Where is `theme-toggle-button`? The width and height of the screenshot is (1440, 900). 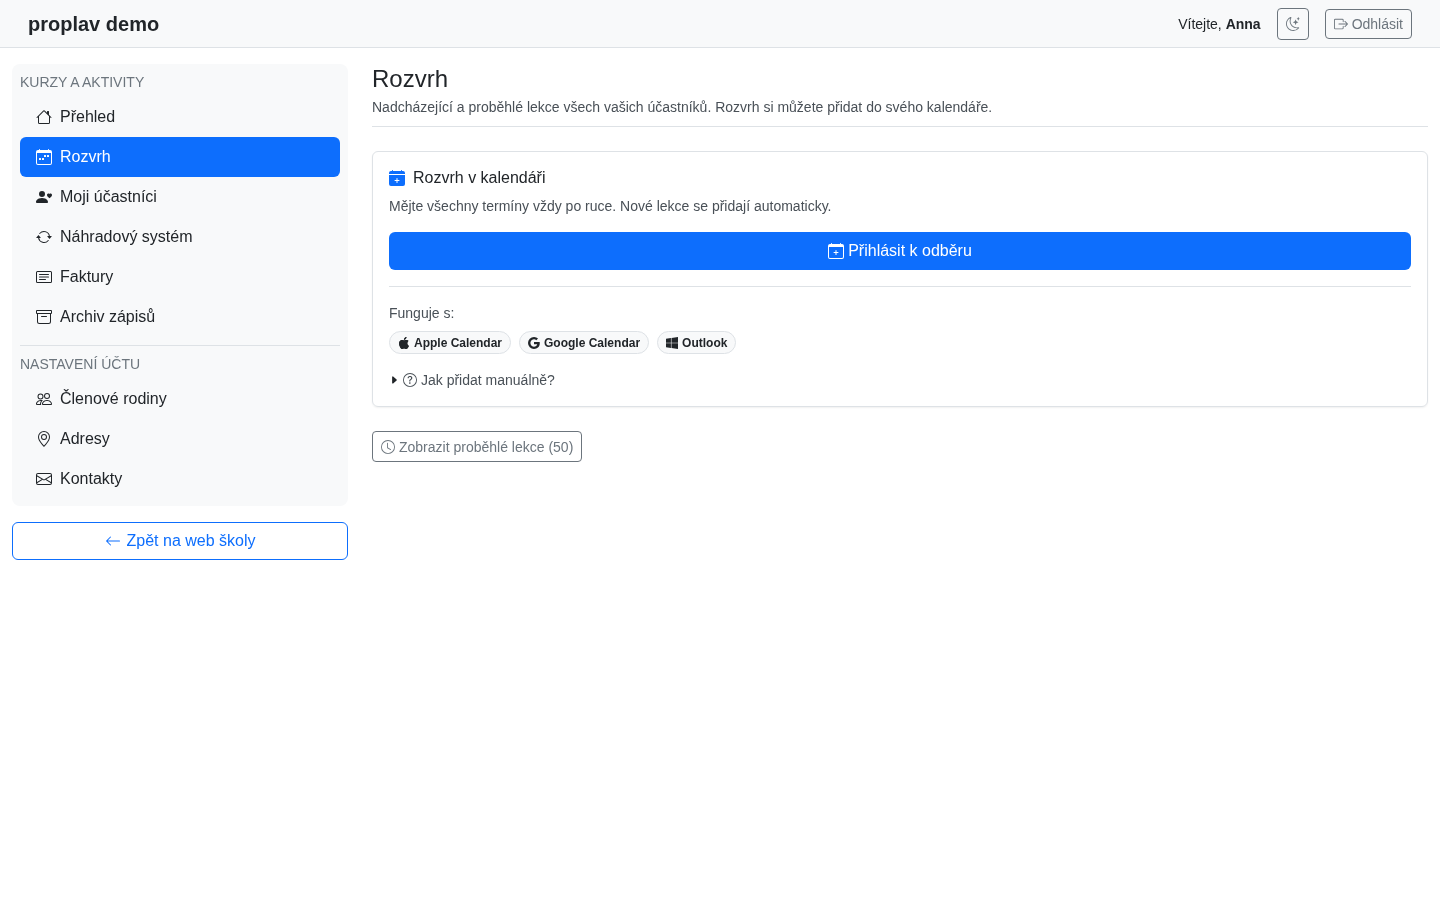
theme-toggle-button is located at coordinates (1292, 23).